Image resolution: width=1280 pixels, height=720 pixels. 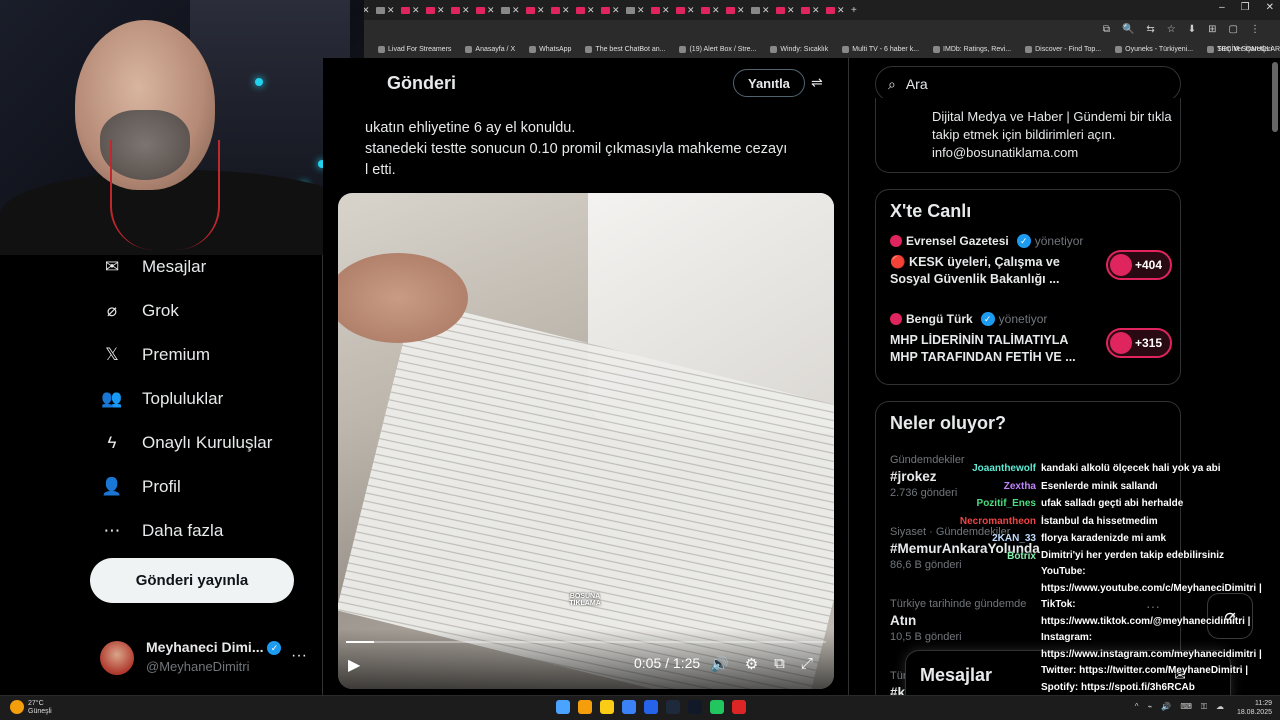 I want to click on page-scrollbar, so click(x=1275, y=97).